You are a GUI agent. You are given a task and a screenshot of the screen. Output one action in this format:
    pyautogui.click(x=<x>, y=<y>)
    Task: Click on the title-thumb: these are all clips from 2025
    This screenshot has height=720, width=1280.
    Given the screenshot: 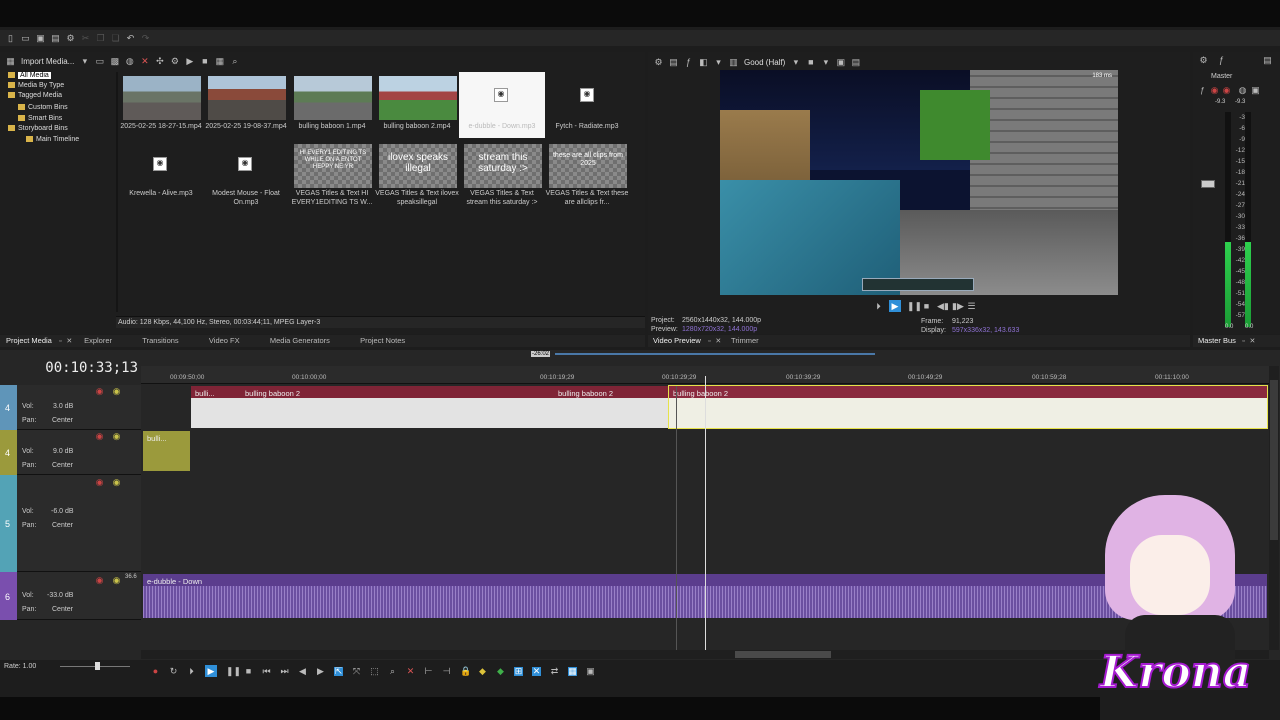 What is the action you would take?
    pyautogui.click(x=588, y=166)
    